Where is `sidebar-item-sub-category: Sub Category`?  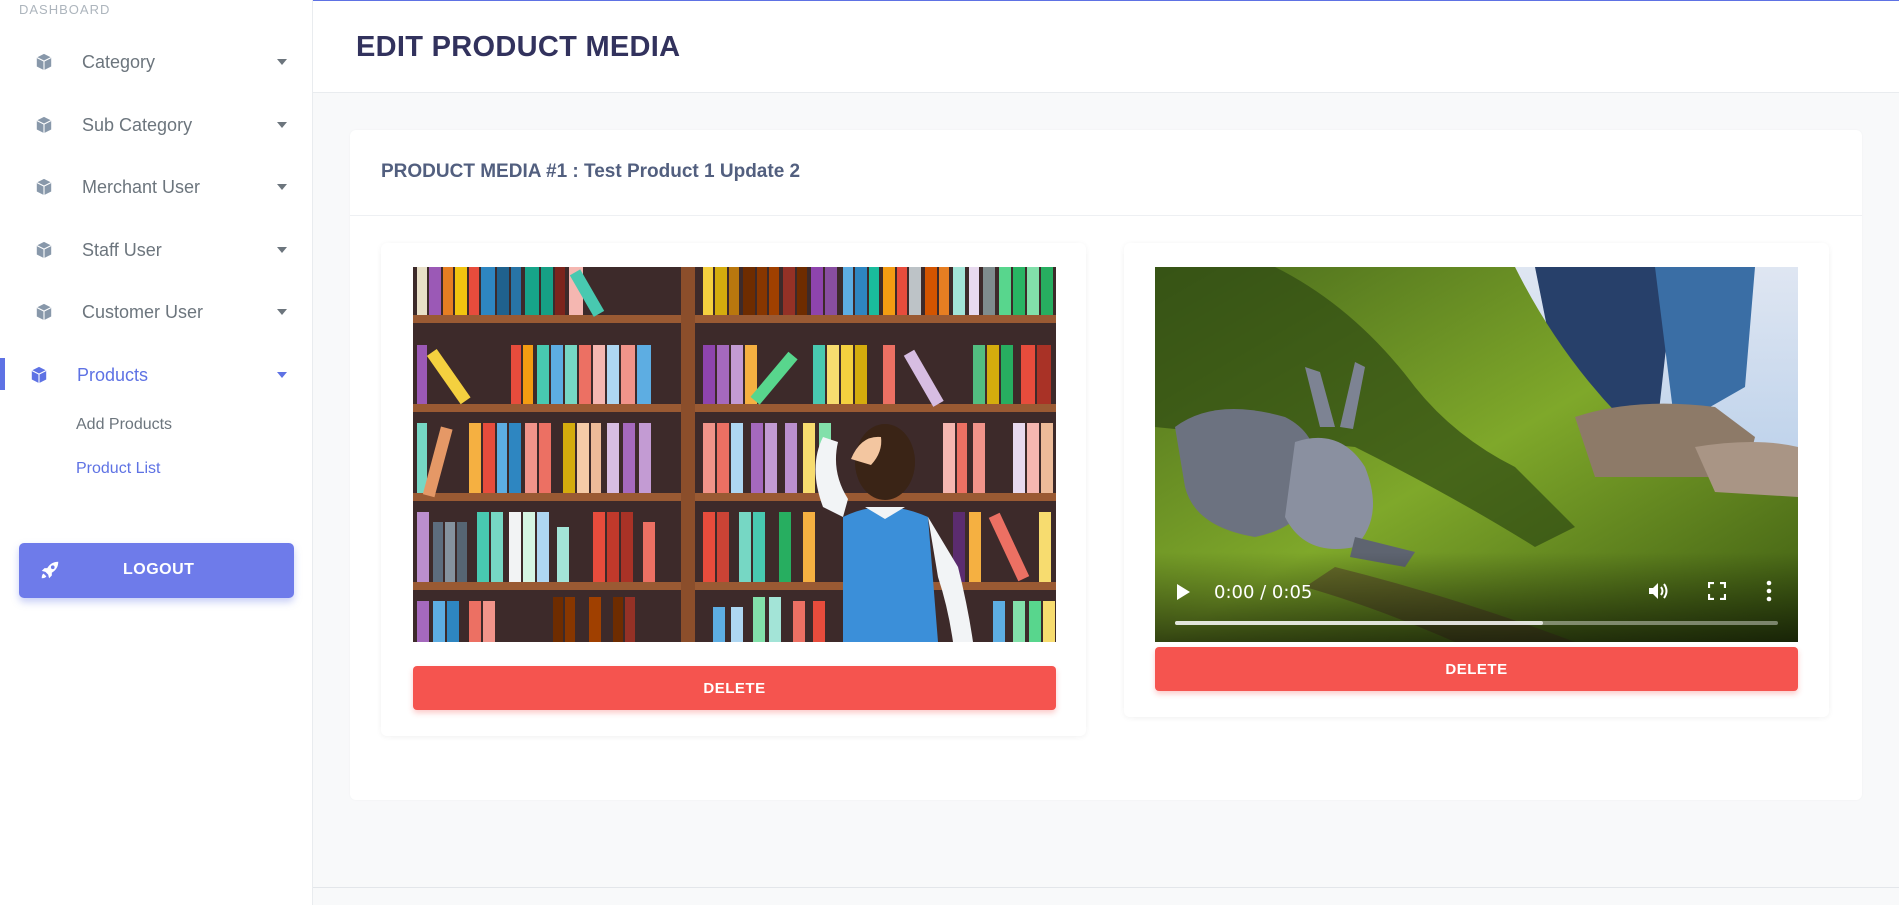 sidebar-item-sub-category: Sub Category is located at coordinates (156, 125).